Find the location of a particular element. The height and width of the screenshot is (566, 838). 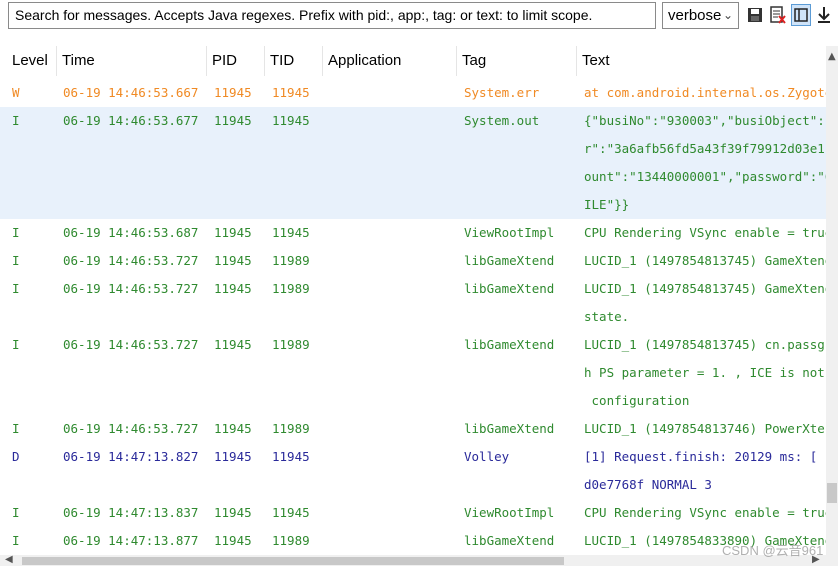

log-text-line: h PS parameter = 1. , ICE is not s is located at coordinates (705, 372).